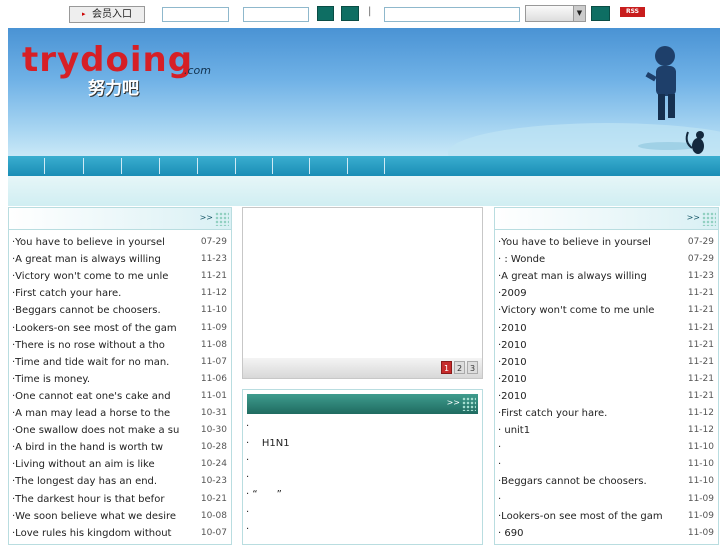  Describe the element at coordinates (590, 430) in the screenshot. I see `list-item-title: · unit1` at that location.